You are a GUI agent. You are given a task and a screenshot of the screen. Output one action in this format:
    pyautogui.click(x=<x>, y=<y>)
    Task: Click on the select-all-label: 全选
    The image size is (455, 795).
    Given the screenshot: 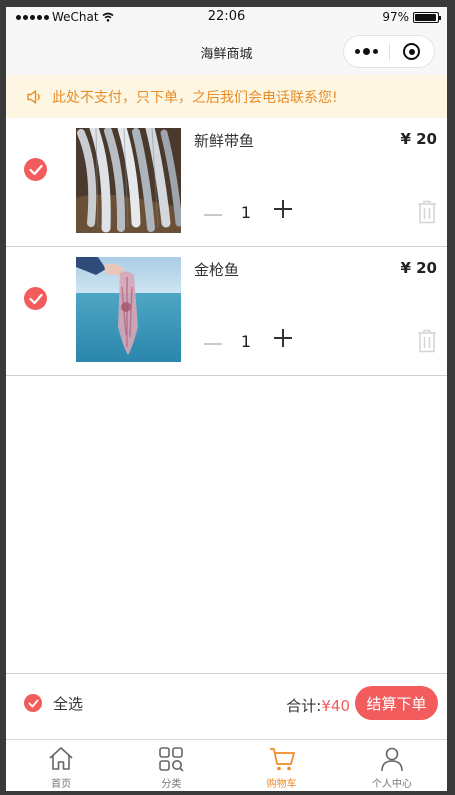 What is the action you would take?
    pyautogui.click(x=68, y=703)
    